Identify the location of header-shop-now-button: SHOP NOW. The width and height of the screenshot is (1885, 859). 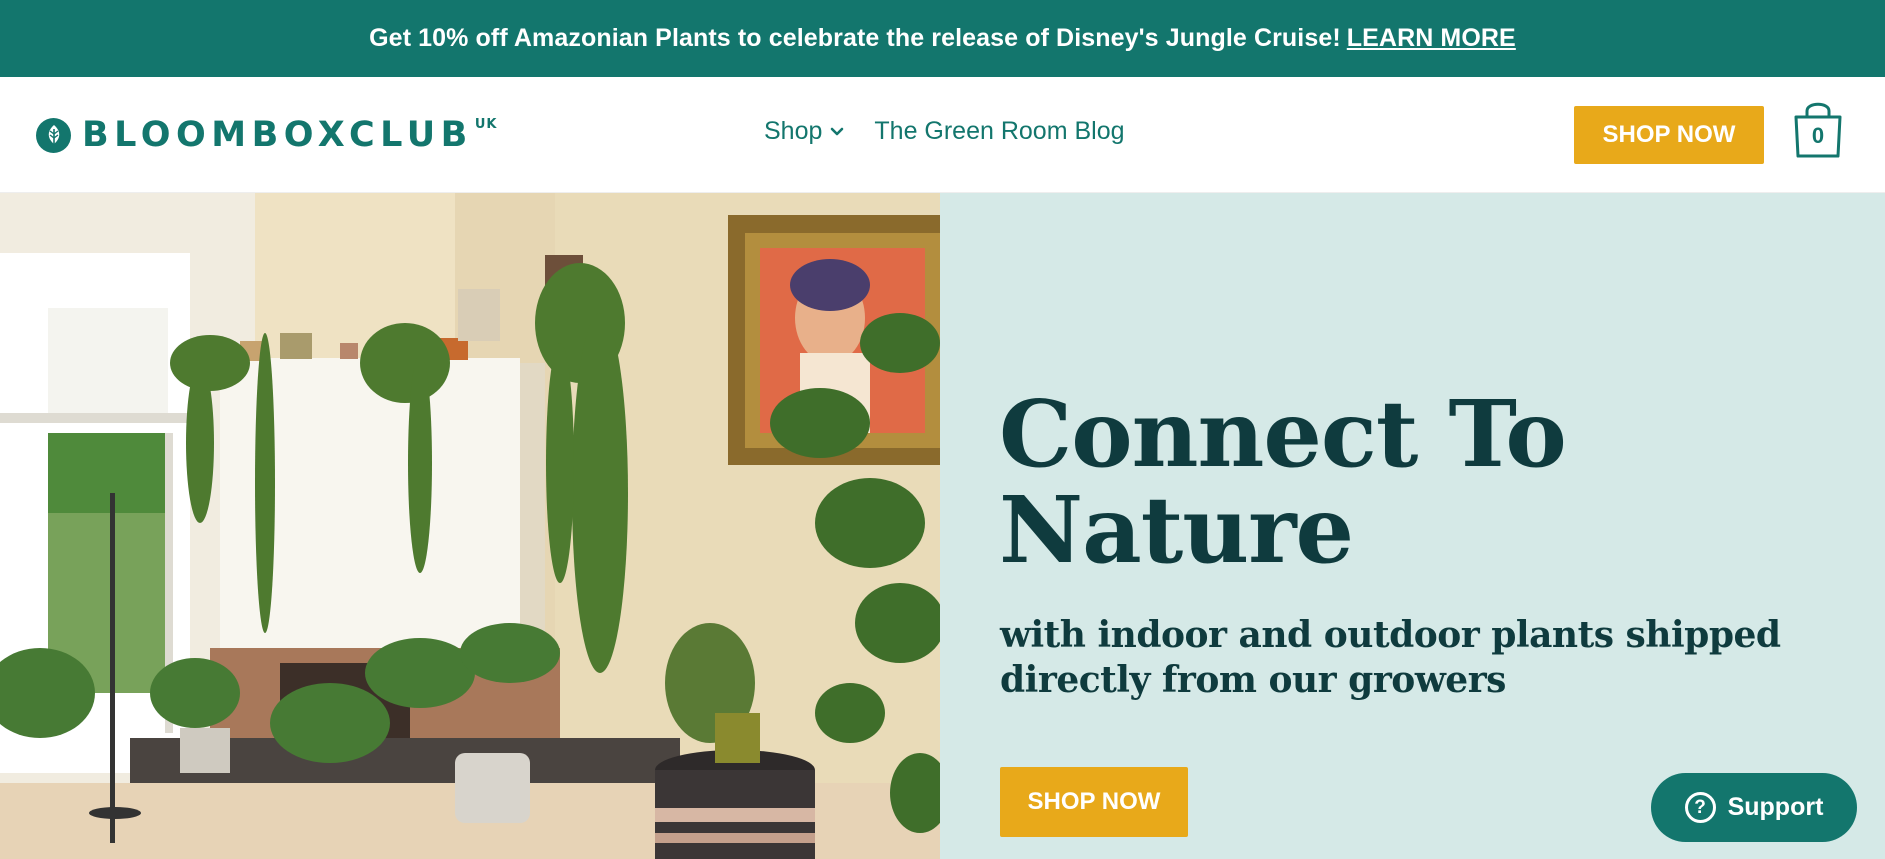
(1669, 135).